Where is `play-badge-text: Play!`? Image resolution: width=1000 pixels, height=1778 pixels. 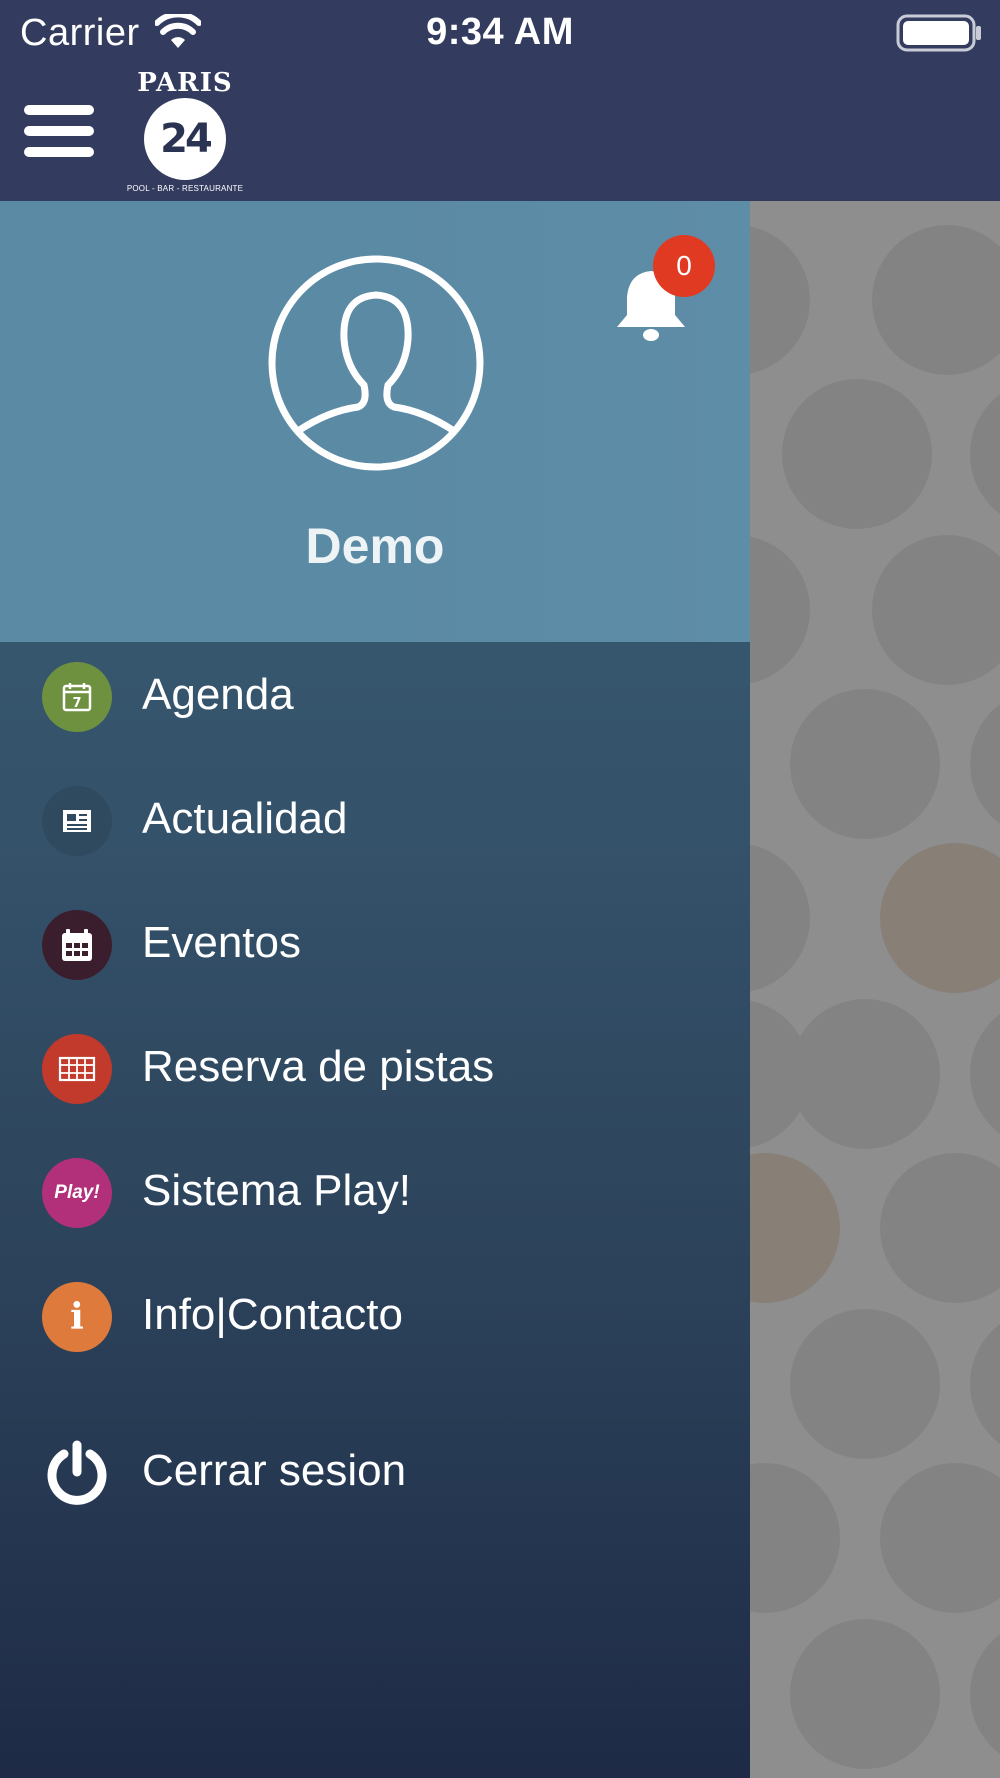 play-badge-text: Play! is located at coordinates (77, 1192).